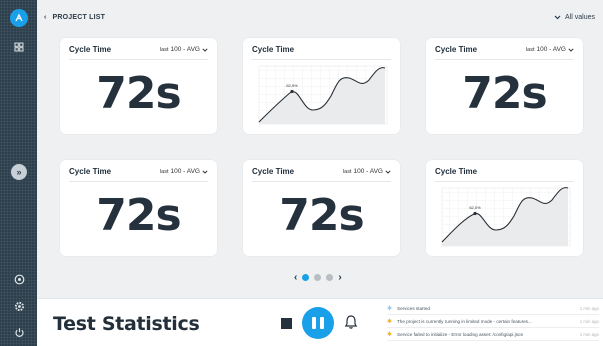 The height and width of the screenshot is (346, 603). I want to click on help-icon, so click(19, 279).